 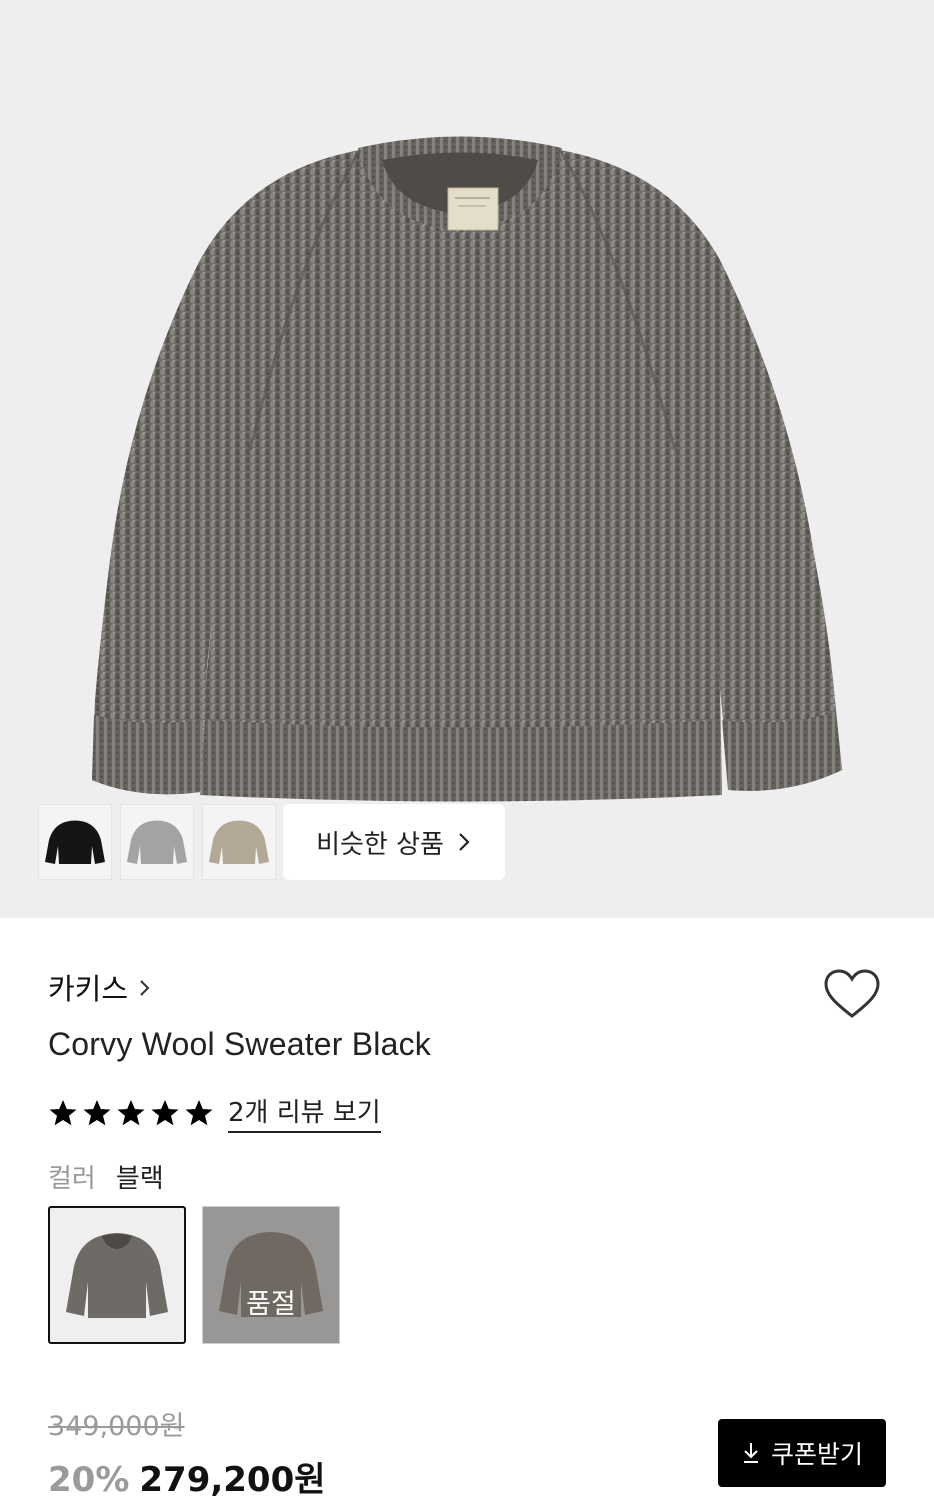 I want to click on product-name: Corvy Wool Sweater Black, so click(x=240, y=1044).